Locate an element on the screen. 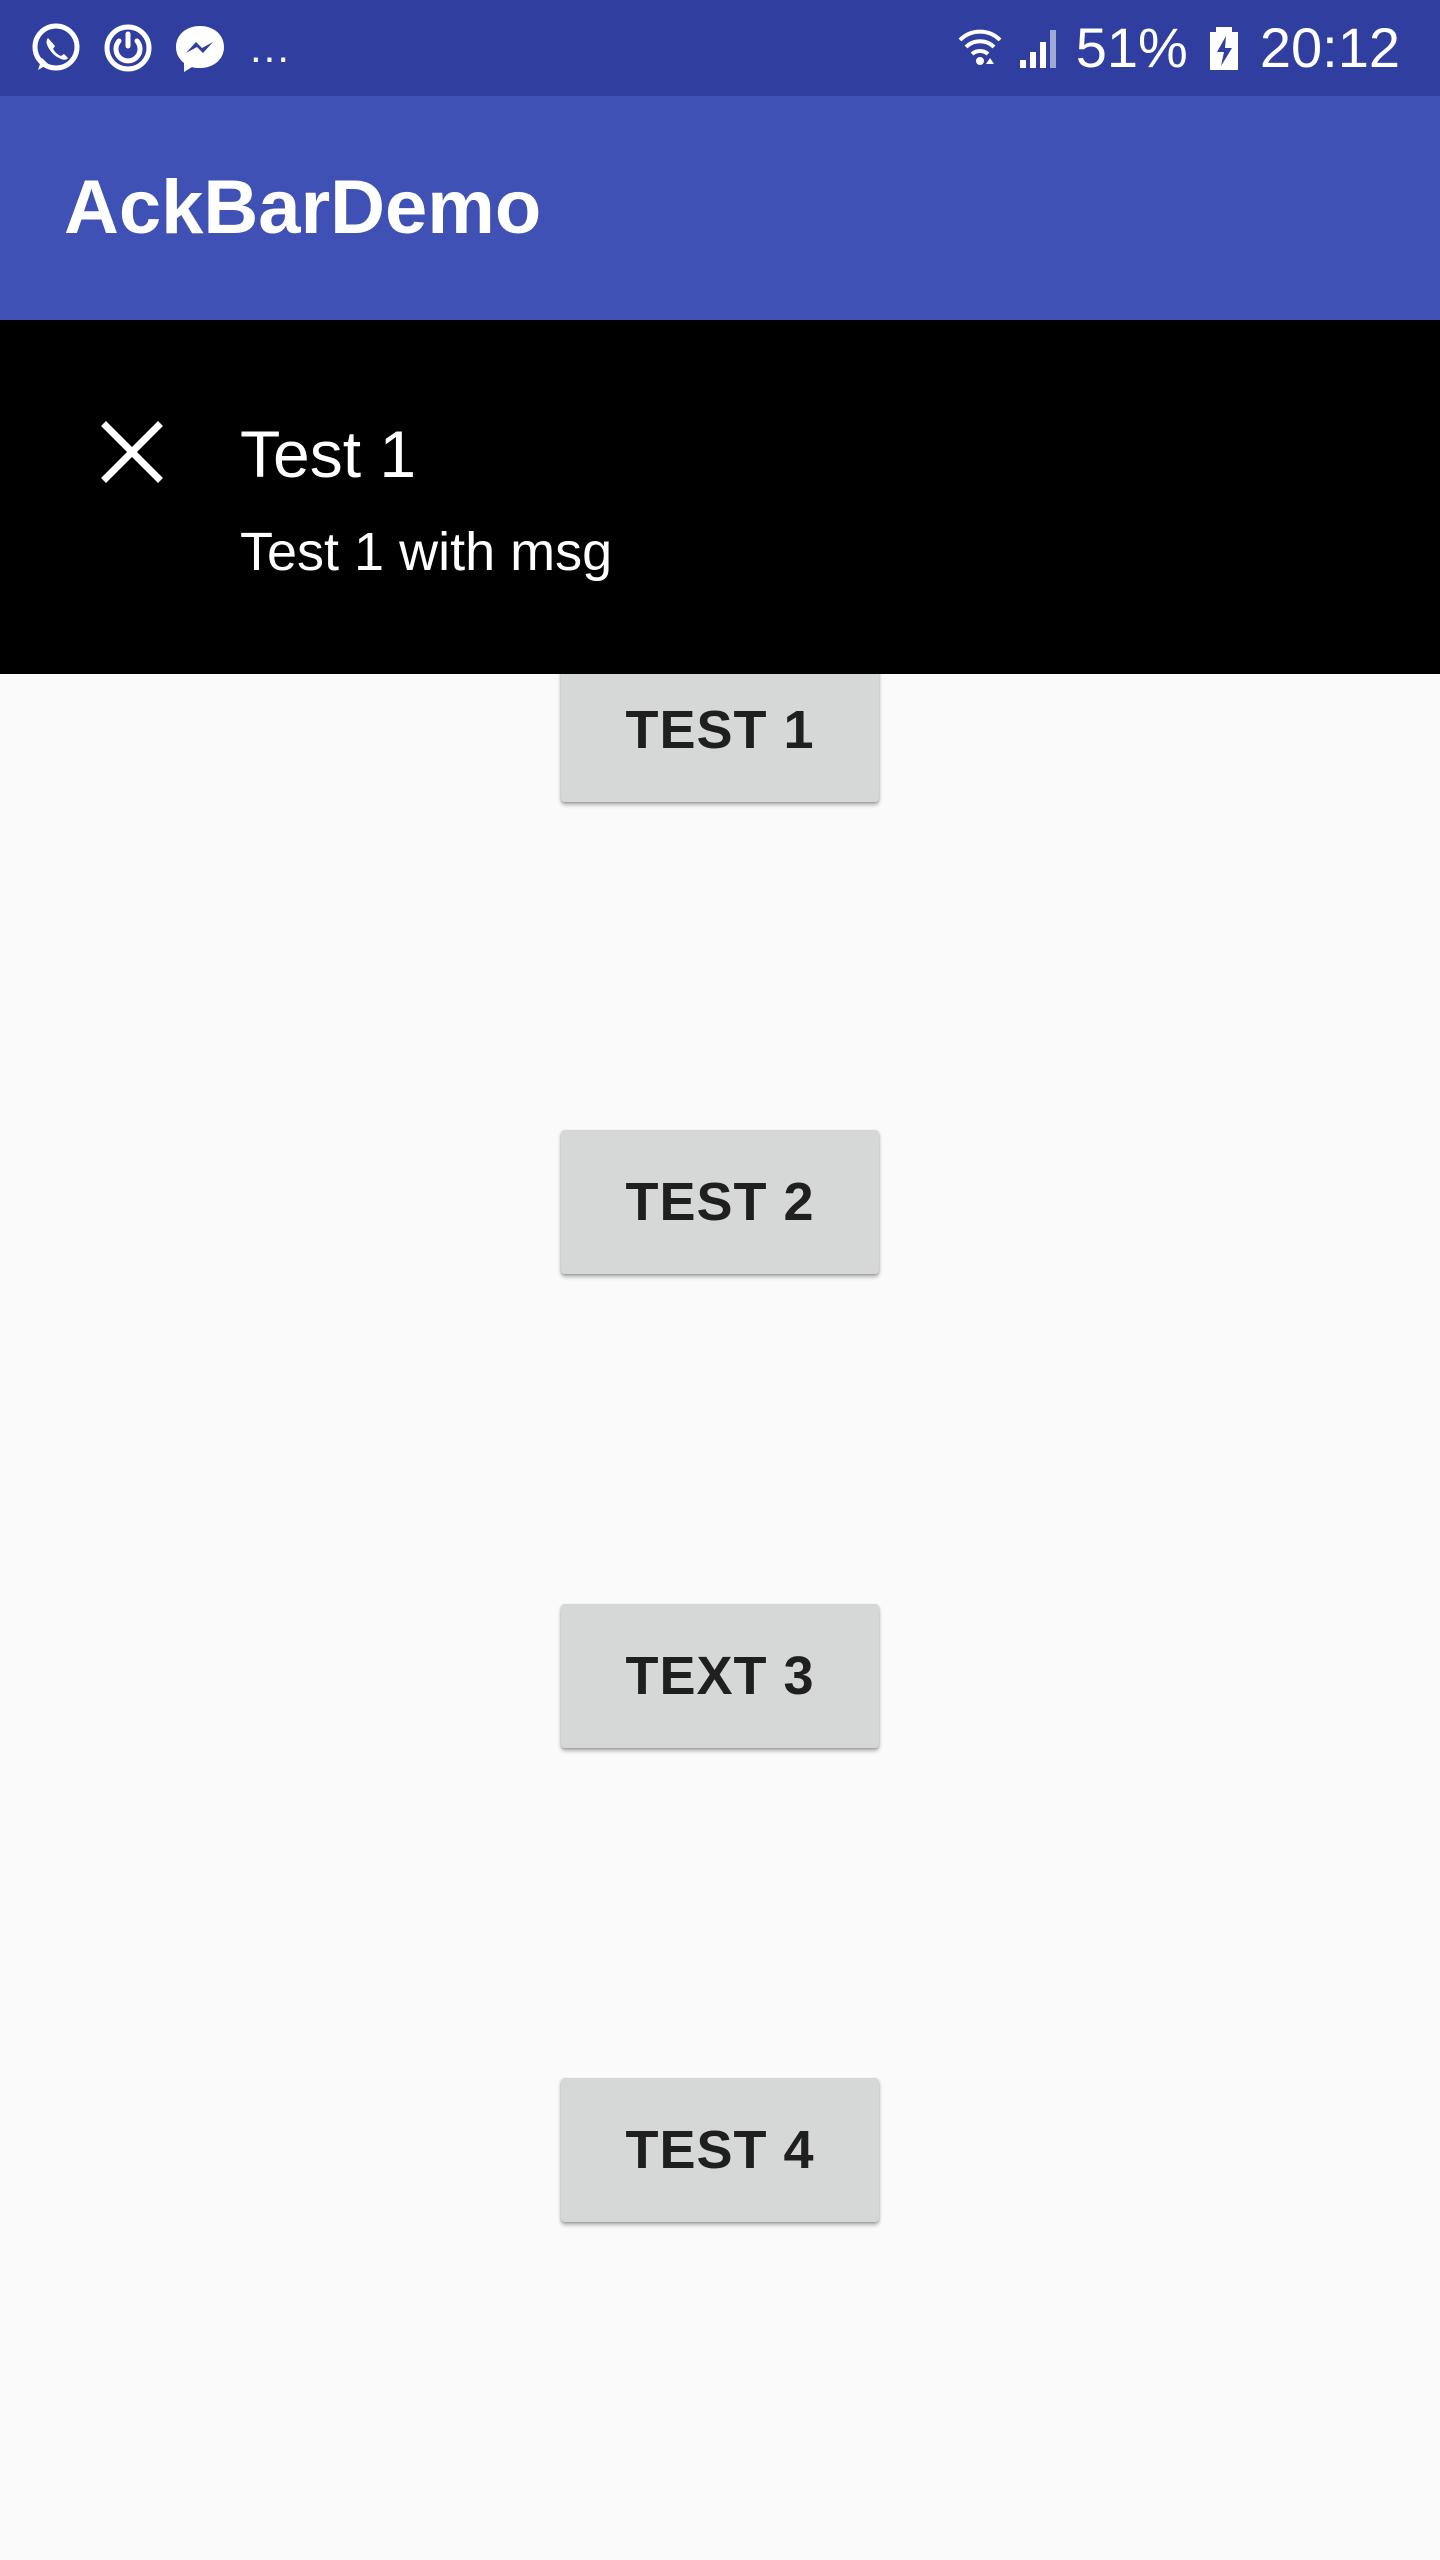  ackbar-title: Test 1 is located at coordinates (328, 454).